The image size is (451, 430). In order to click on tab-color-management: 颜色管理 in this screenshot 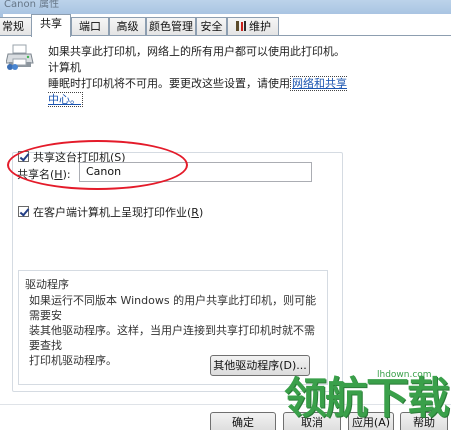, I will do `click(171, 26)`.